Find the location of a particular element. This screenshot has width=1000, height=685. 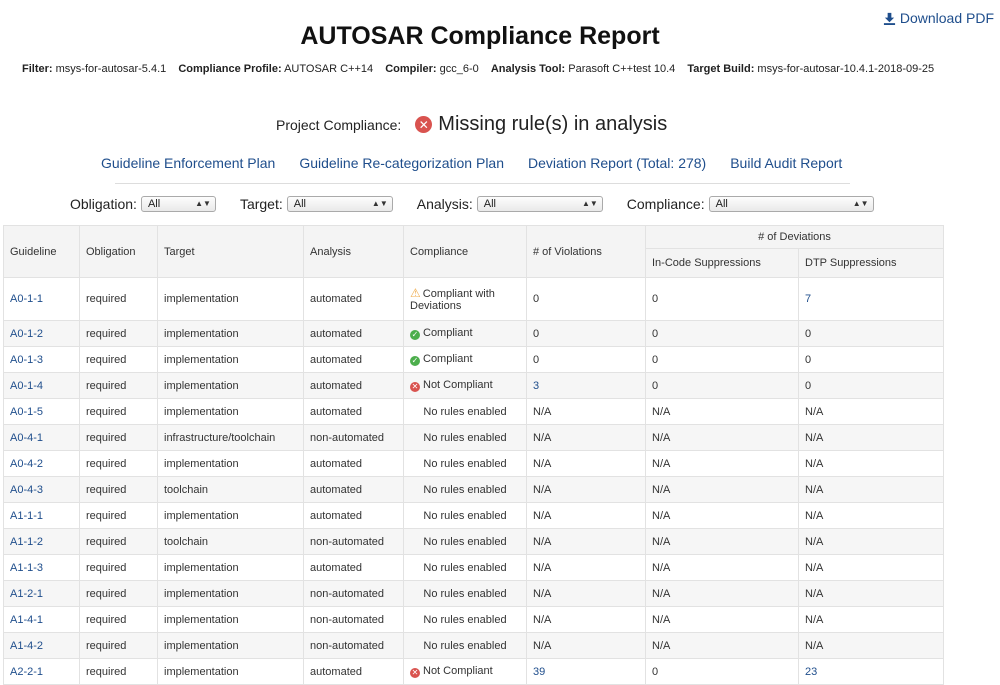

compliance-text: Not Compliant is located at coordinates (458, 671).